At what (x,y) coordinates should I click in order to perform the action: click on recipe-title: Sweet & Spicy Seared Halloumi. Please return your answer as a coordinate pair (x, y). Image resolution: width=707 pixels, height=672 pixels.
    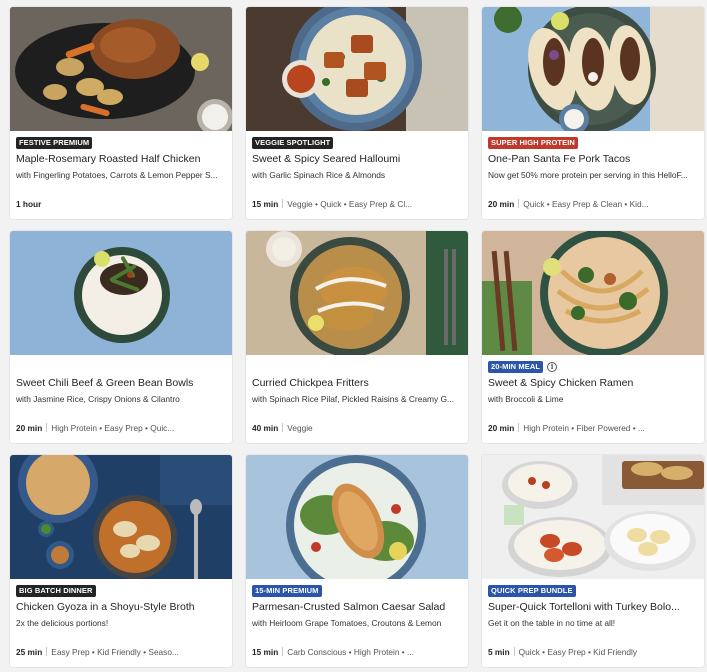
    Looking at the image, I should click on (357, 159).